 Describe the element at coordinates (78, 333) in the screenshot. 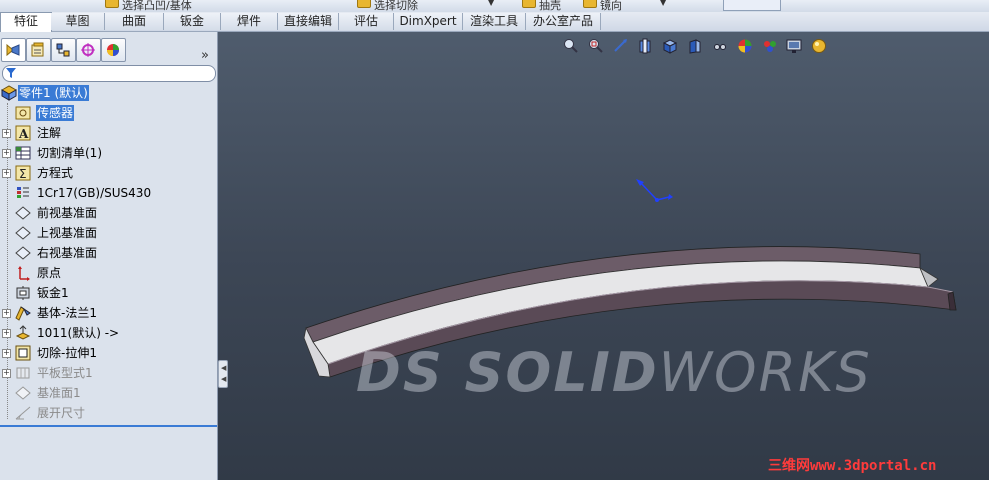

I see `tree-item-label: 1011(默认) ->` at that location.